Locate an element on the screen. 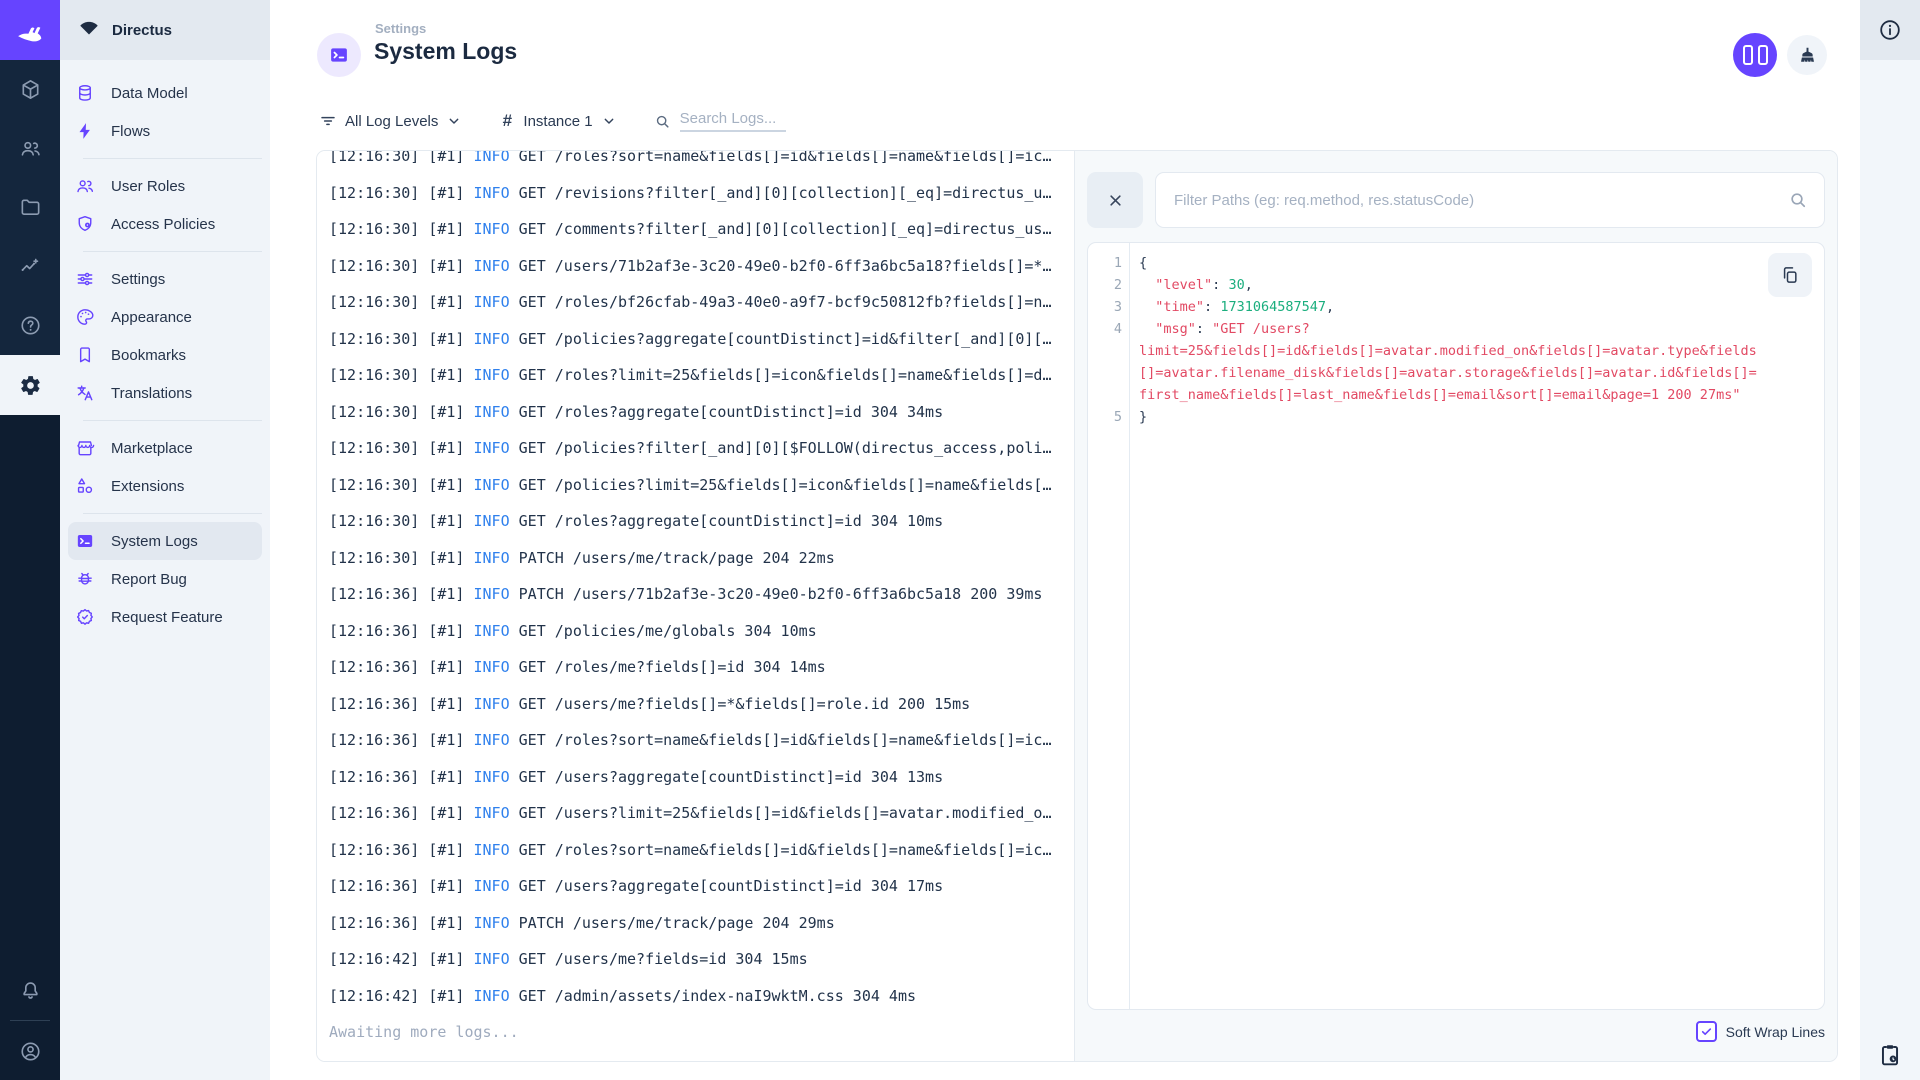 The image size is (1920, 1080). close-detail-button is located at coordinates (1115, 200).